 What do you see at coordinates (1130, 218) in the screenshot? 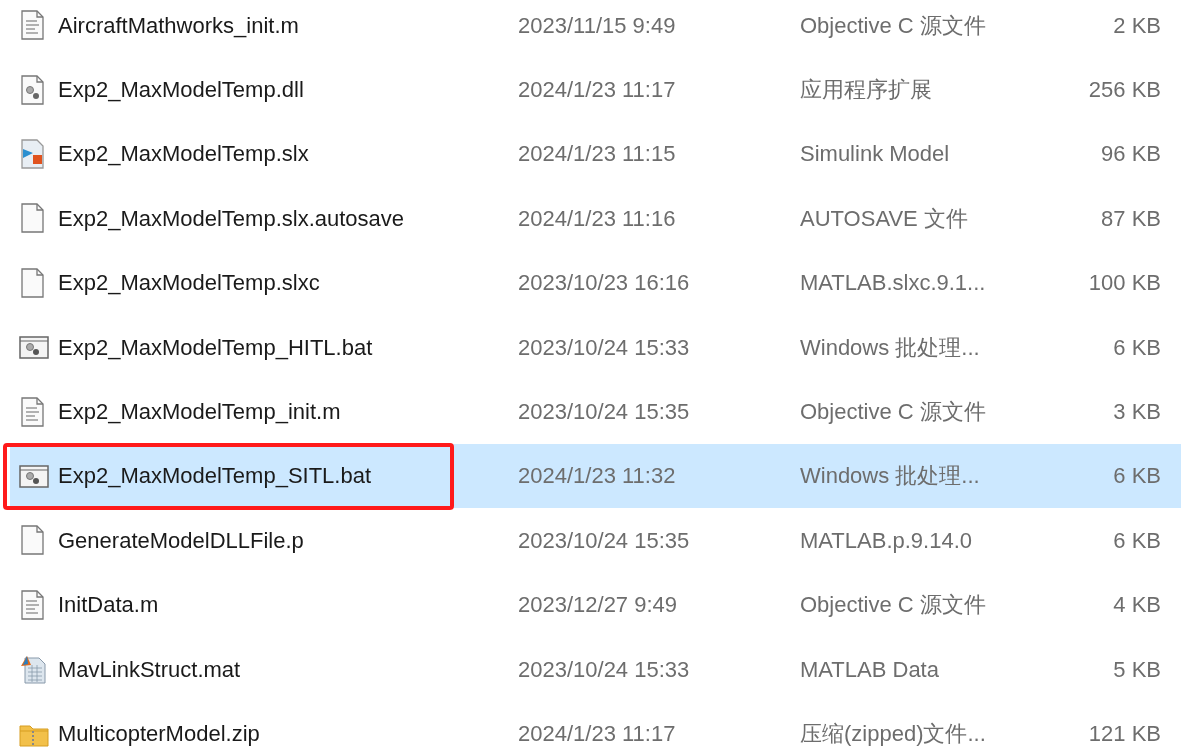
I see `file-size: 87 KB` at bounding box center [1130, 218].